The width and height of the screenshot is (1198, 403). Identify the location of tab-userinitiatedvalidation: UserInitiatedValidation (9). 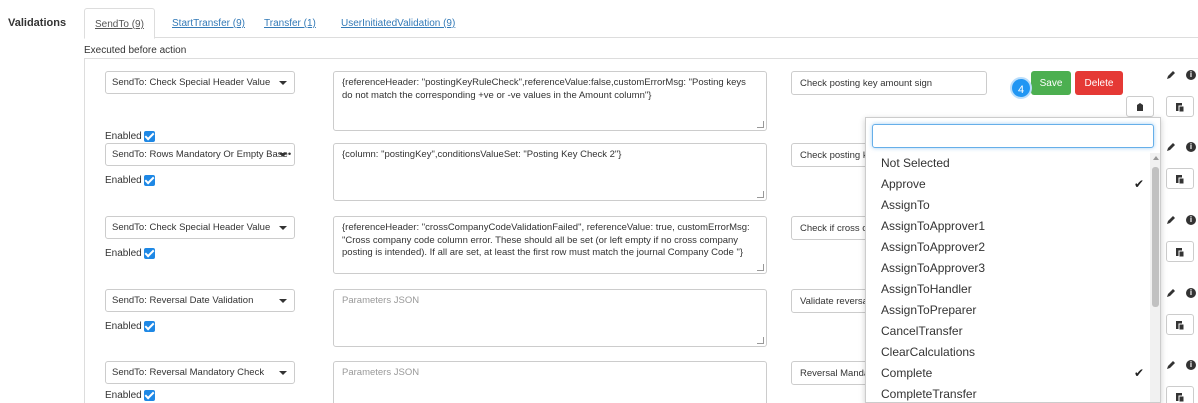
(398, 23).